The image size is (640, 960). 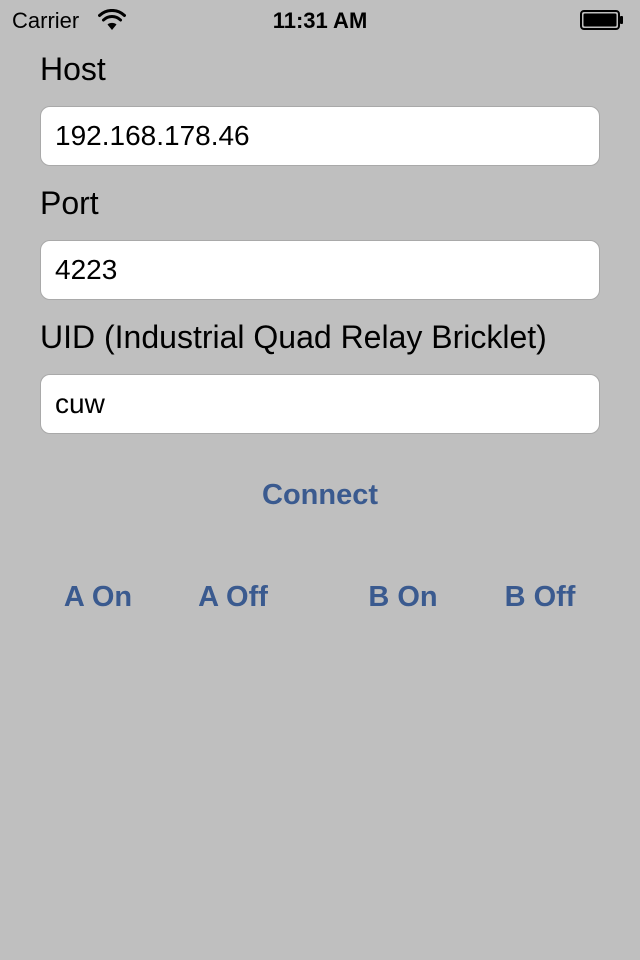 I want to click on connect-button: Connect, so click(x=320, y=495).